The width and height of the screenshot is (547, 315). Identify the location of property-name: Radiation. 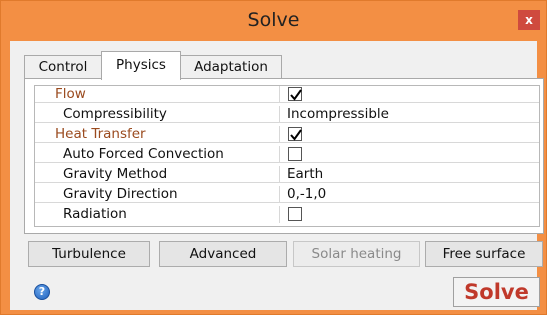
(157, 214).